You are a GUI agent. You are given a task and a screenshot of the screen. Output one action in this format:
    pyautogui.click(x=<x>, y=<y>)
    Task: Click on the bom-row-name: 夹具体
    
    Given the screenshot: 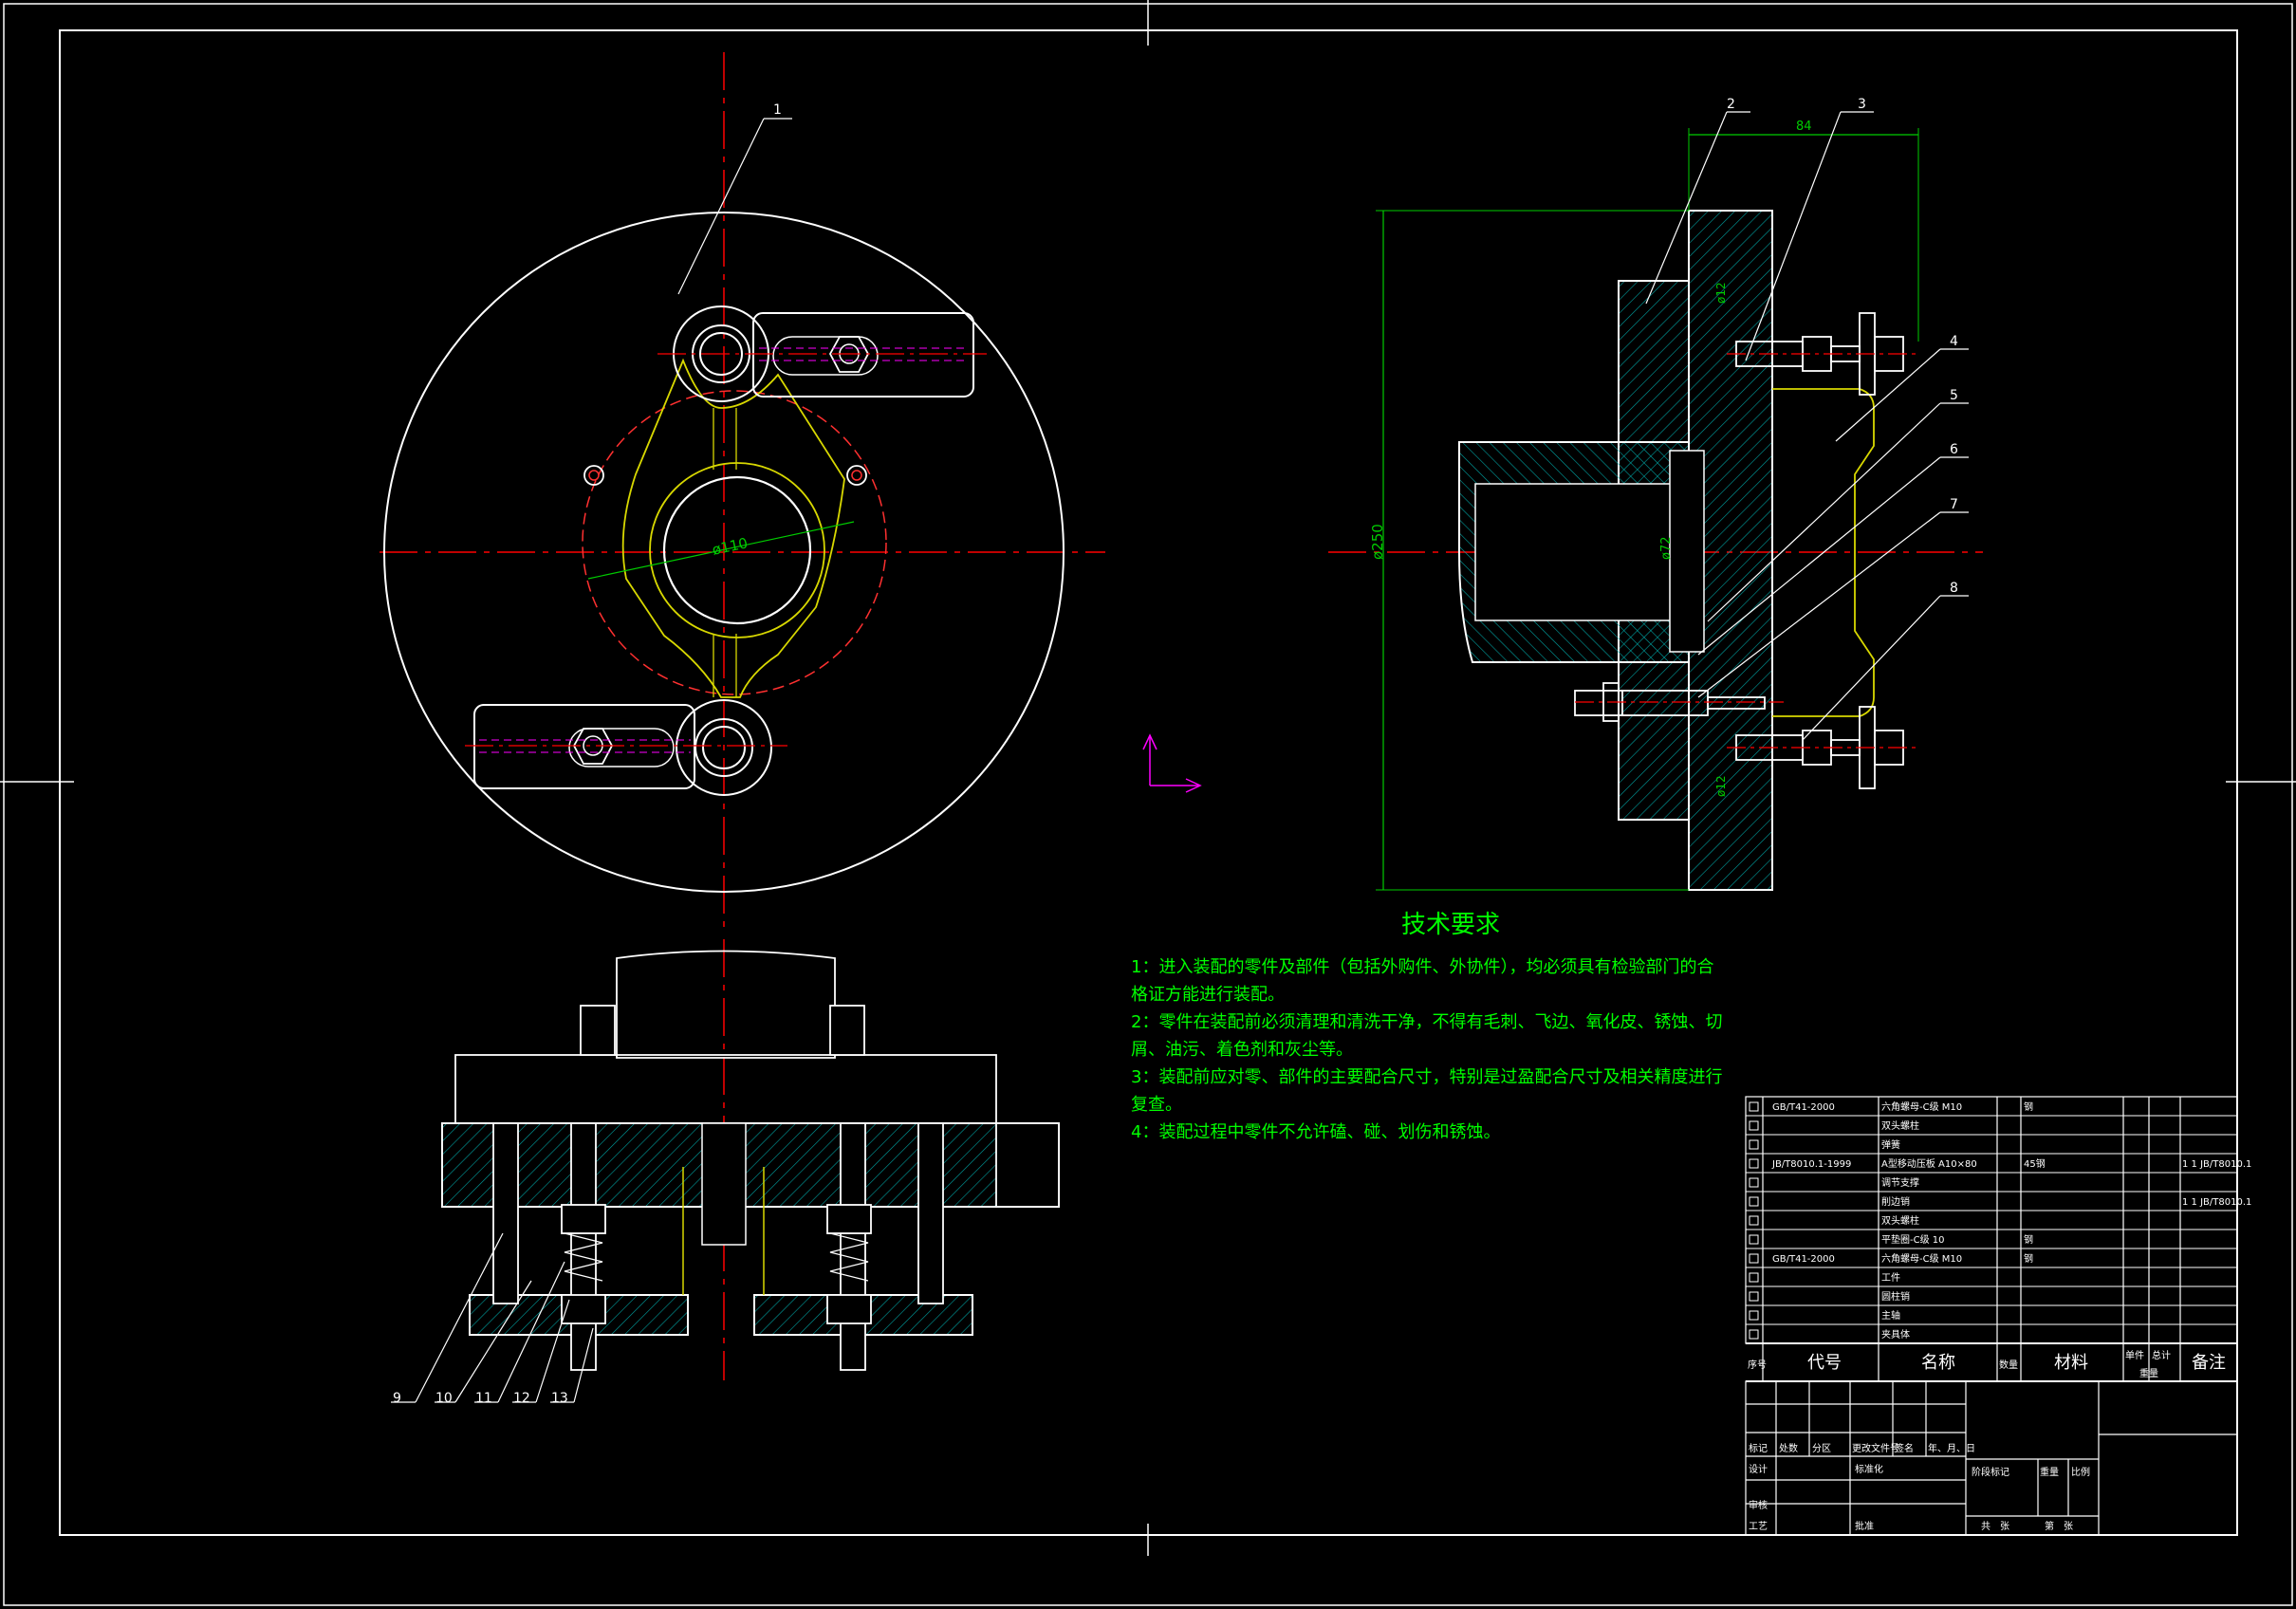 What is the action you would take?
    pyautogui.click(x=1895, y=1335)
    